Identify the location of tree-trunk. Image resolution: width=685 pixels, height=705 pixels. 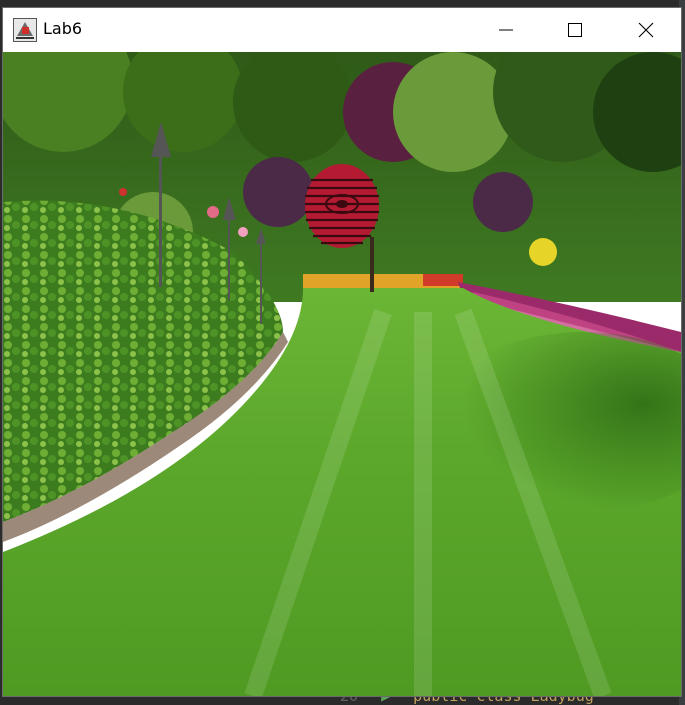
(372, 264).